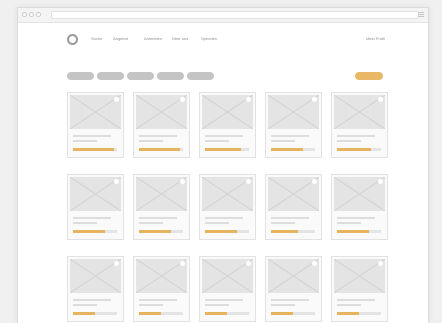 This screenshot has height=323, width=442. I want to click on nav-link-anmelden: Anmelden, so click(153, 39).